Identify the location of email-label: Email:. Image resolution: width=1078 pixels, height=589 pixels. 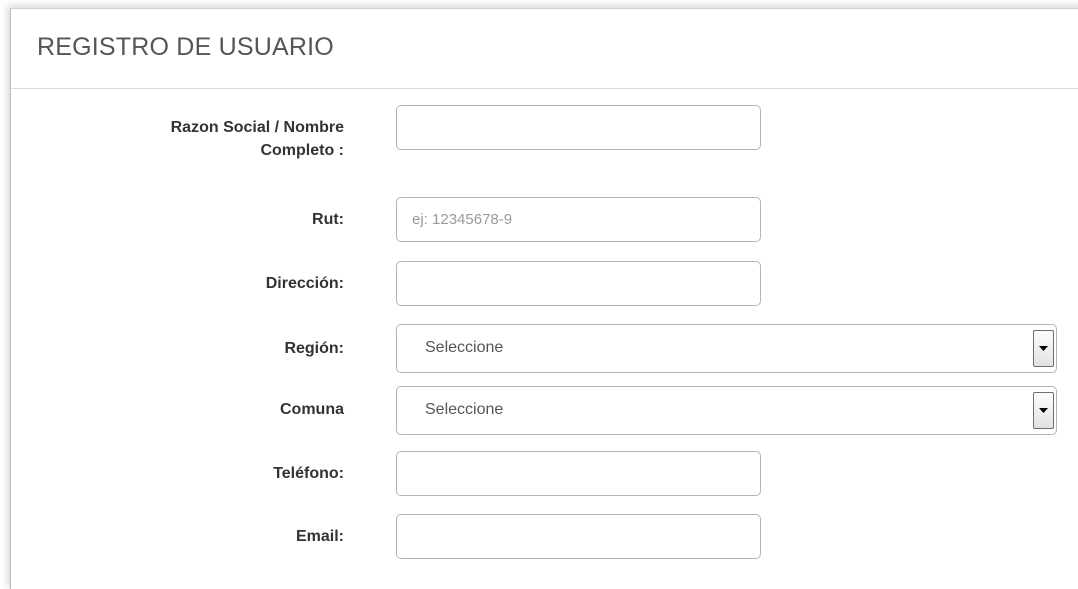
(319, 536).